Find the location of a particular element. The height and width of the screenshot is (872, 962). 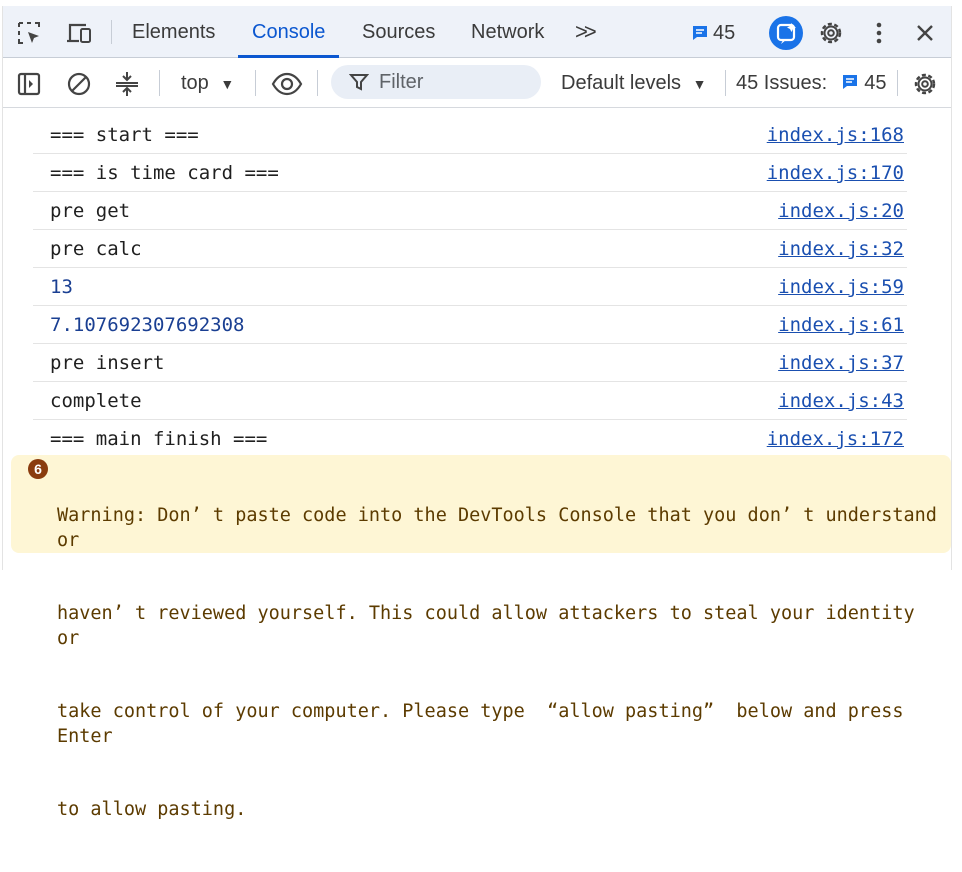

message-text: pre get is located at coordinates (90, 211).